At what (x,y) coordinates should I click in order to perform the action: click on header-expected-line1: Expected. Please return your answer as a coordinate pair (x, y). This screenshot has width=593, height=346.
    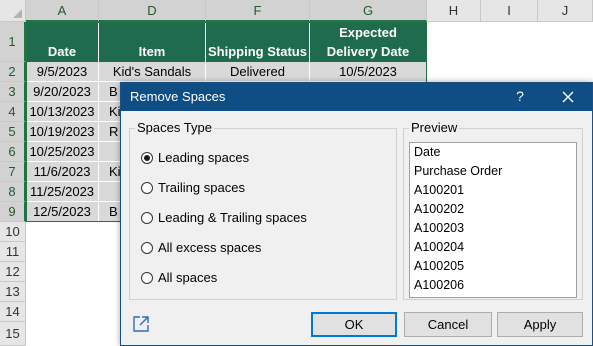
    Looking at the image, I should click on (368, 32).